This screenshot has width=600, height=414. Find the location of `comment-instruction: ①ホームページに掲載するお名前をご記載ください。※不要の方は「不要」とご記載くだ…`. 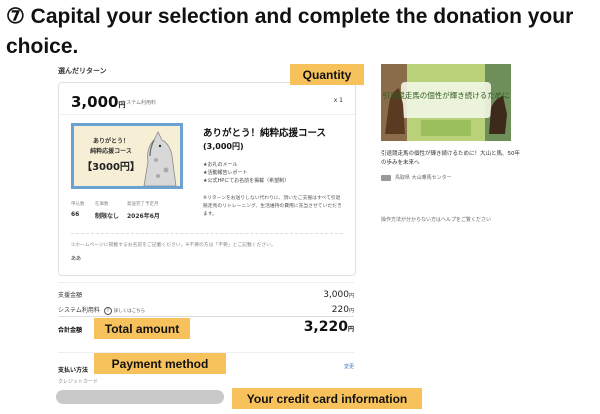

comment-instruction: ①ホームページに掲載するお名前をご記載ください。※不要の方は「不要」とご記載くだ… is located at coordinates (173, 245).